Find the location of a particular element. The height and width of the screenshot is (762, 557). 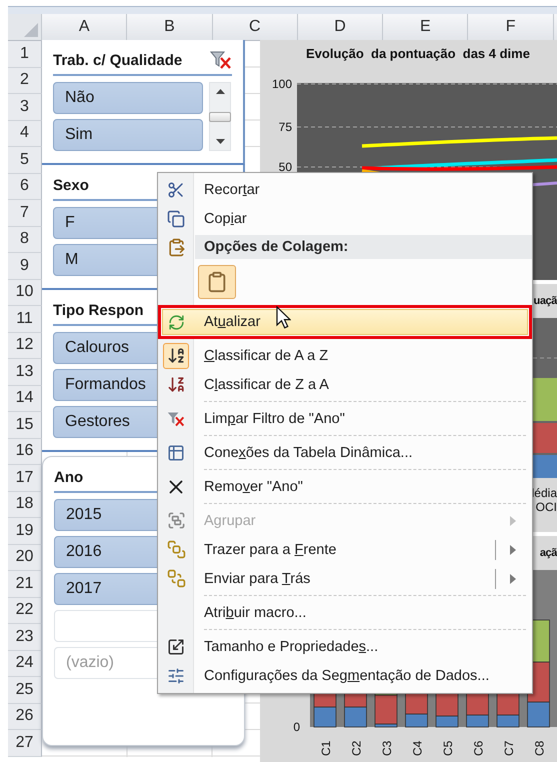

copy-icon is located at coordinates (176, 219).